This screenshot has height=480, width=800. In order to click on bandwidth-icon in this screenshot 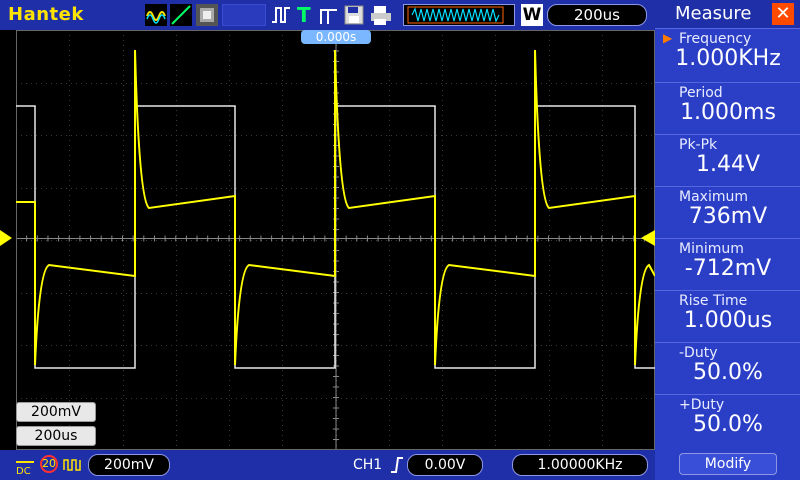, I will do `click(72, 465)`.